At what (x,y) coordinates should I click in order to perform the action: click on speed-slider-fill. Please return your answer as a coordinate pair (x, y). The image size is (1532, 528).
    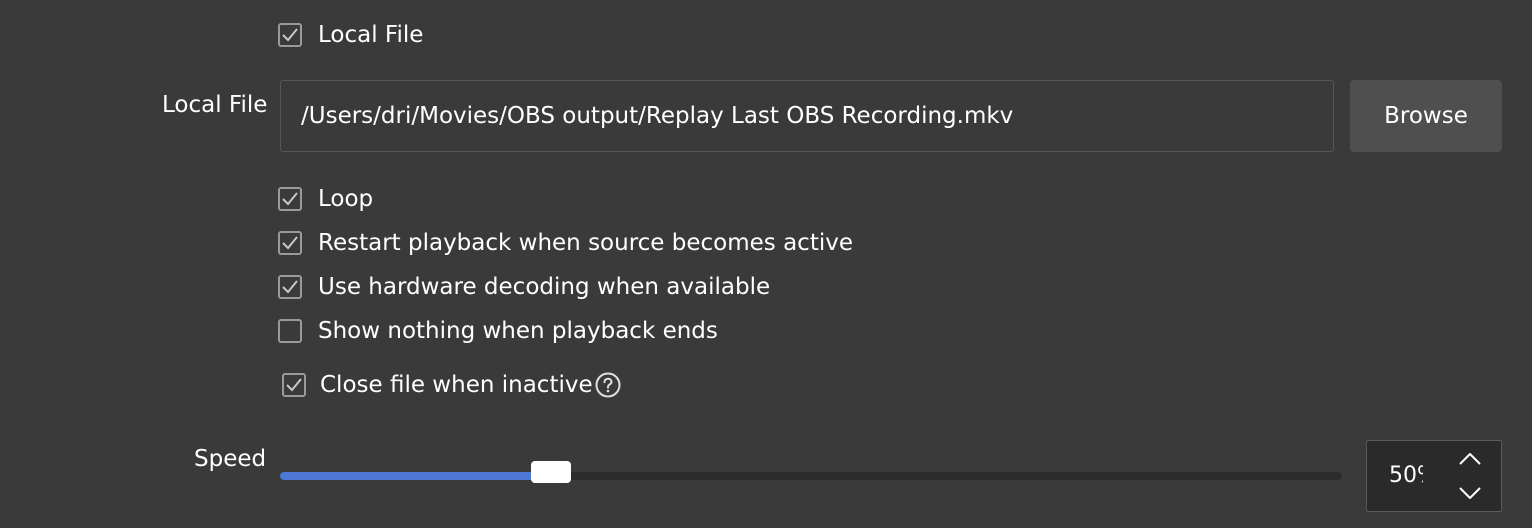
    Looking at the image, I should click on (415, 476).